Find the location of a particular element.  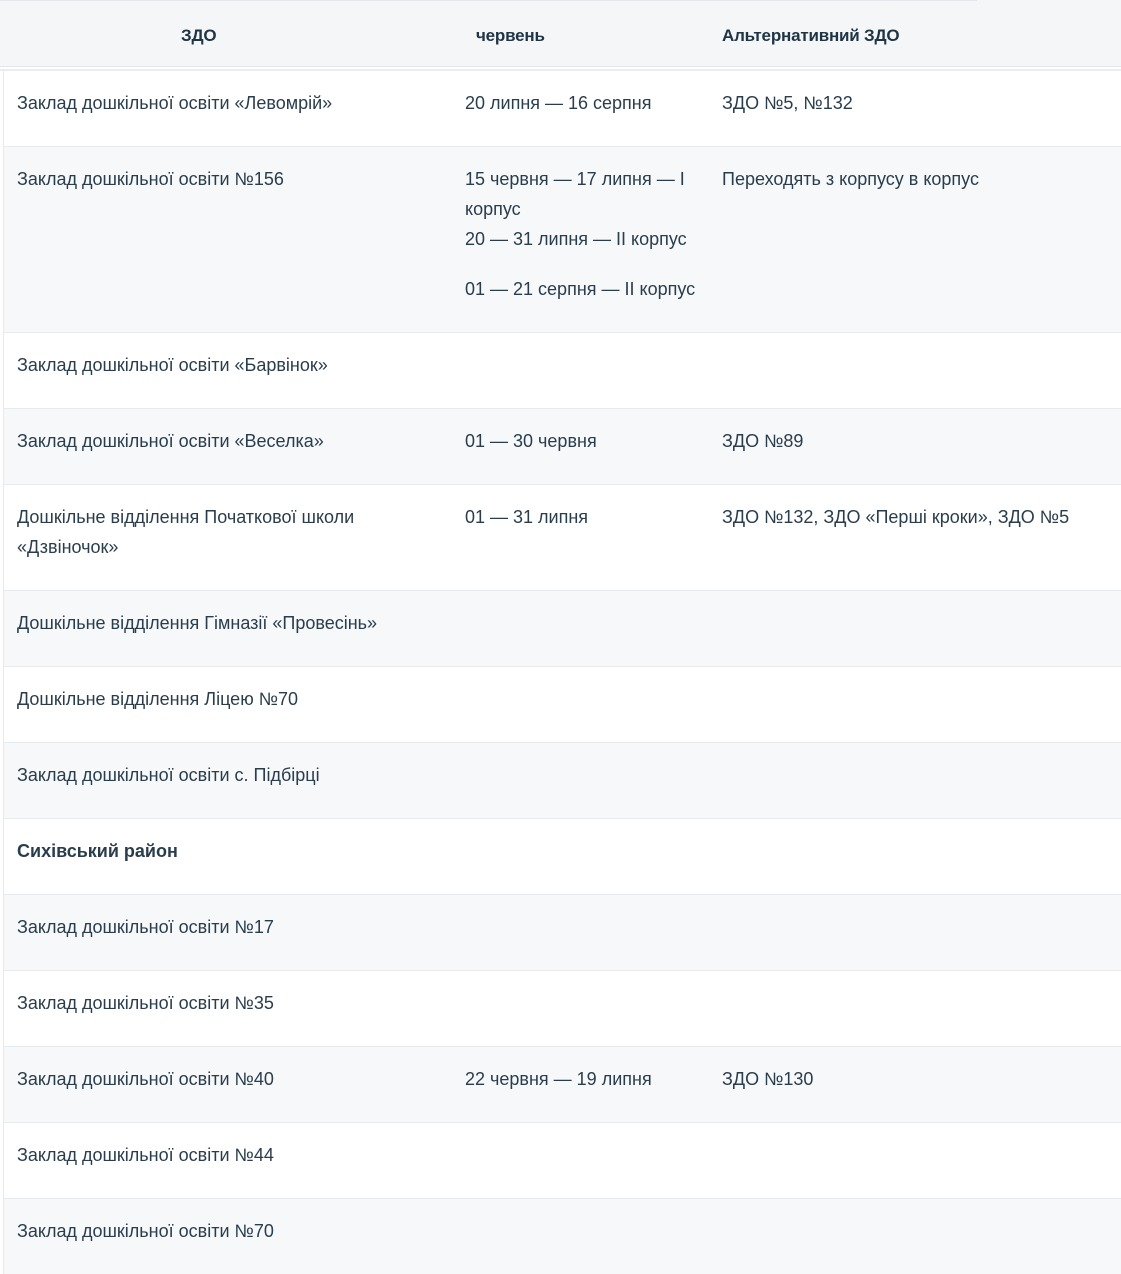

table-header: ЗДО червень Альтернативний ЗДО is located at coordinates (488, 33).